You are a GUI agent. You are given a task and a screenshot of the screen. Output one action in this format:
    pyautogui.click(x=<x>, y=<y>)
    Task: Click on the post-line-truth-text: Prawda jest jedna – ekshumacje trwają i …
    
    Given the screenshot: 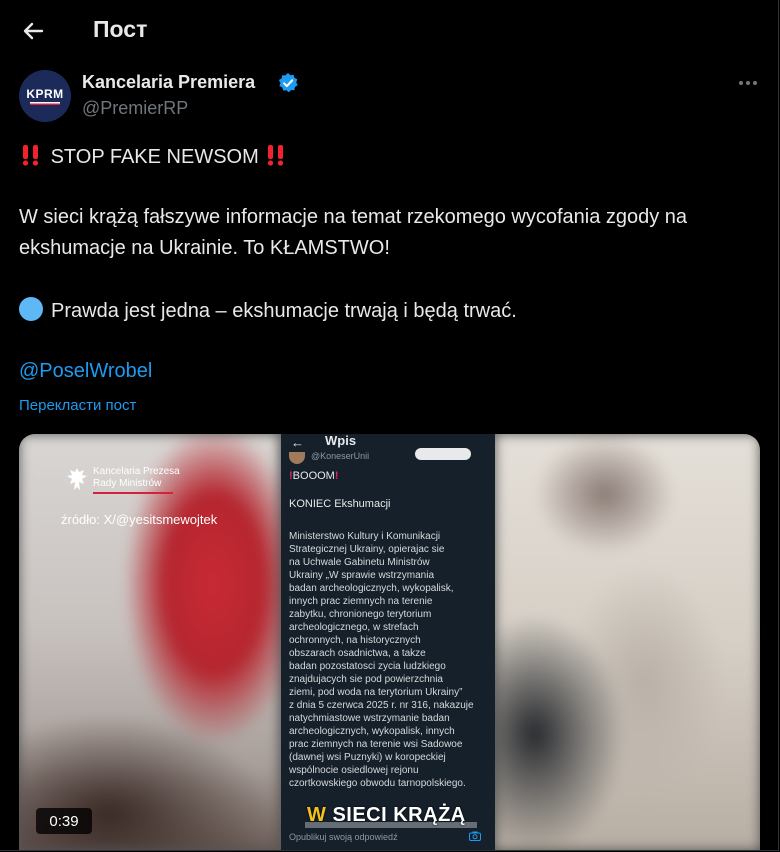 What is the action you would take?
    pyautogui.click(x=284, y=311)
    